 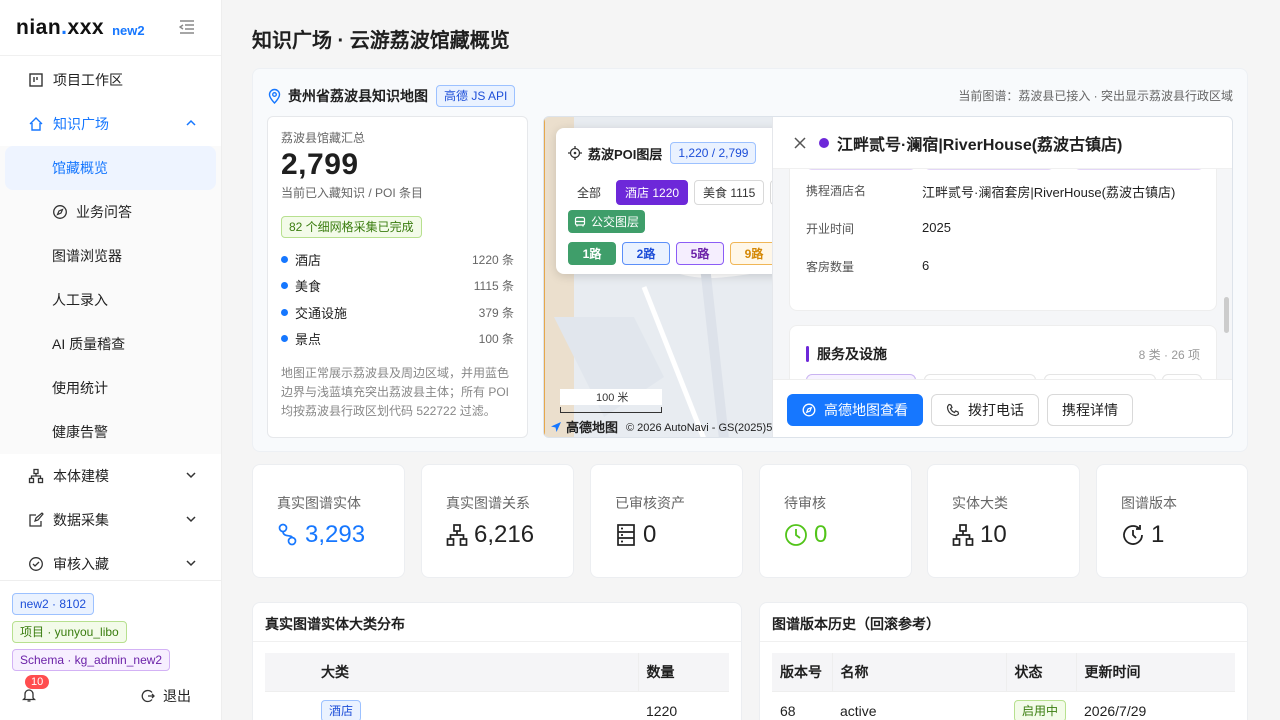 I want to click on map-header: 贵州省荔波县知识地图 高德 JS API, so click(x=391, y=96).